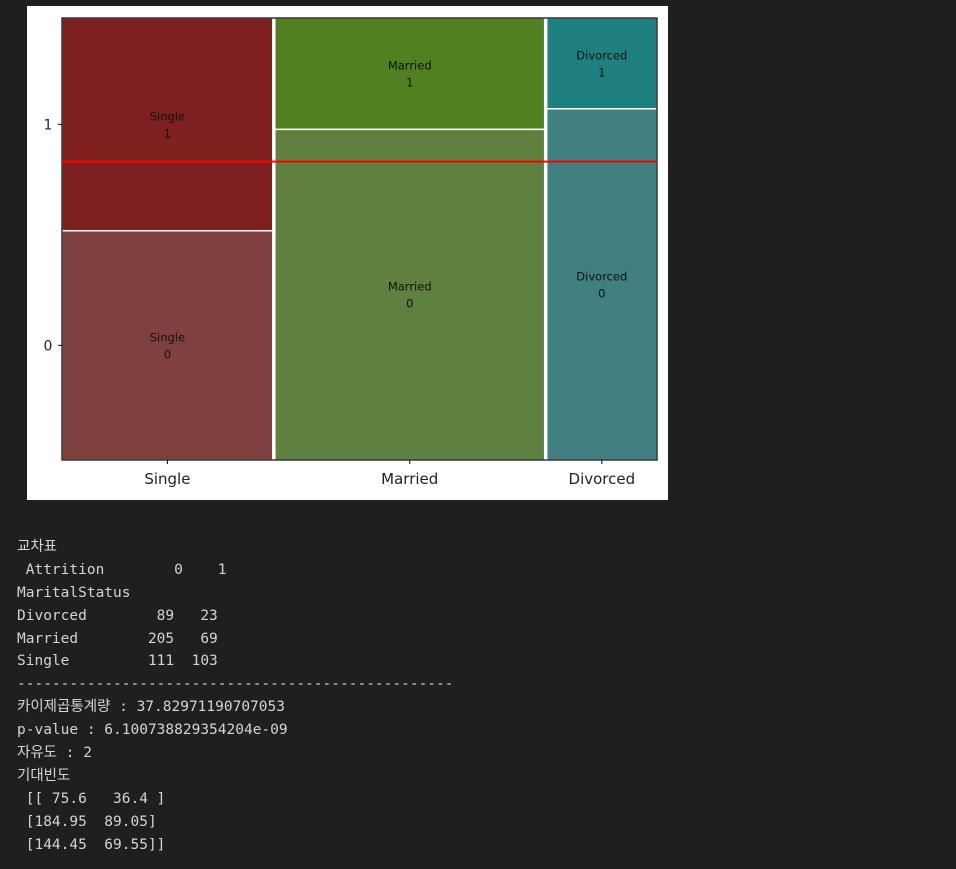  I want to click on output-line: Divorced 89 23, so click(117, 615).